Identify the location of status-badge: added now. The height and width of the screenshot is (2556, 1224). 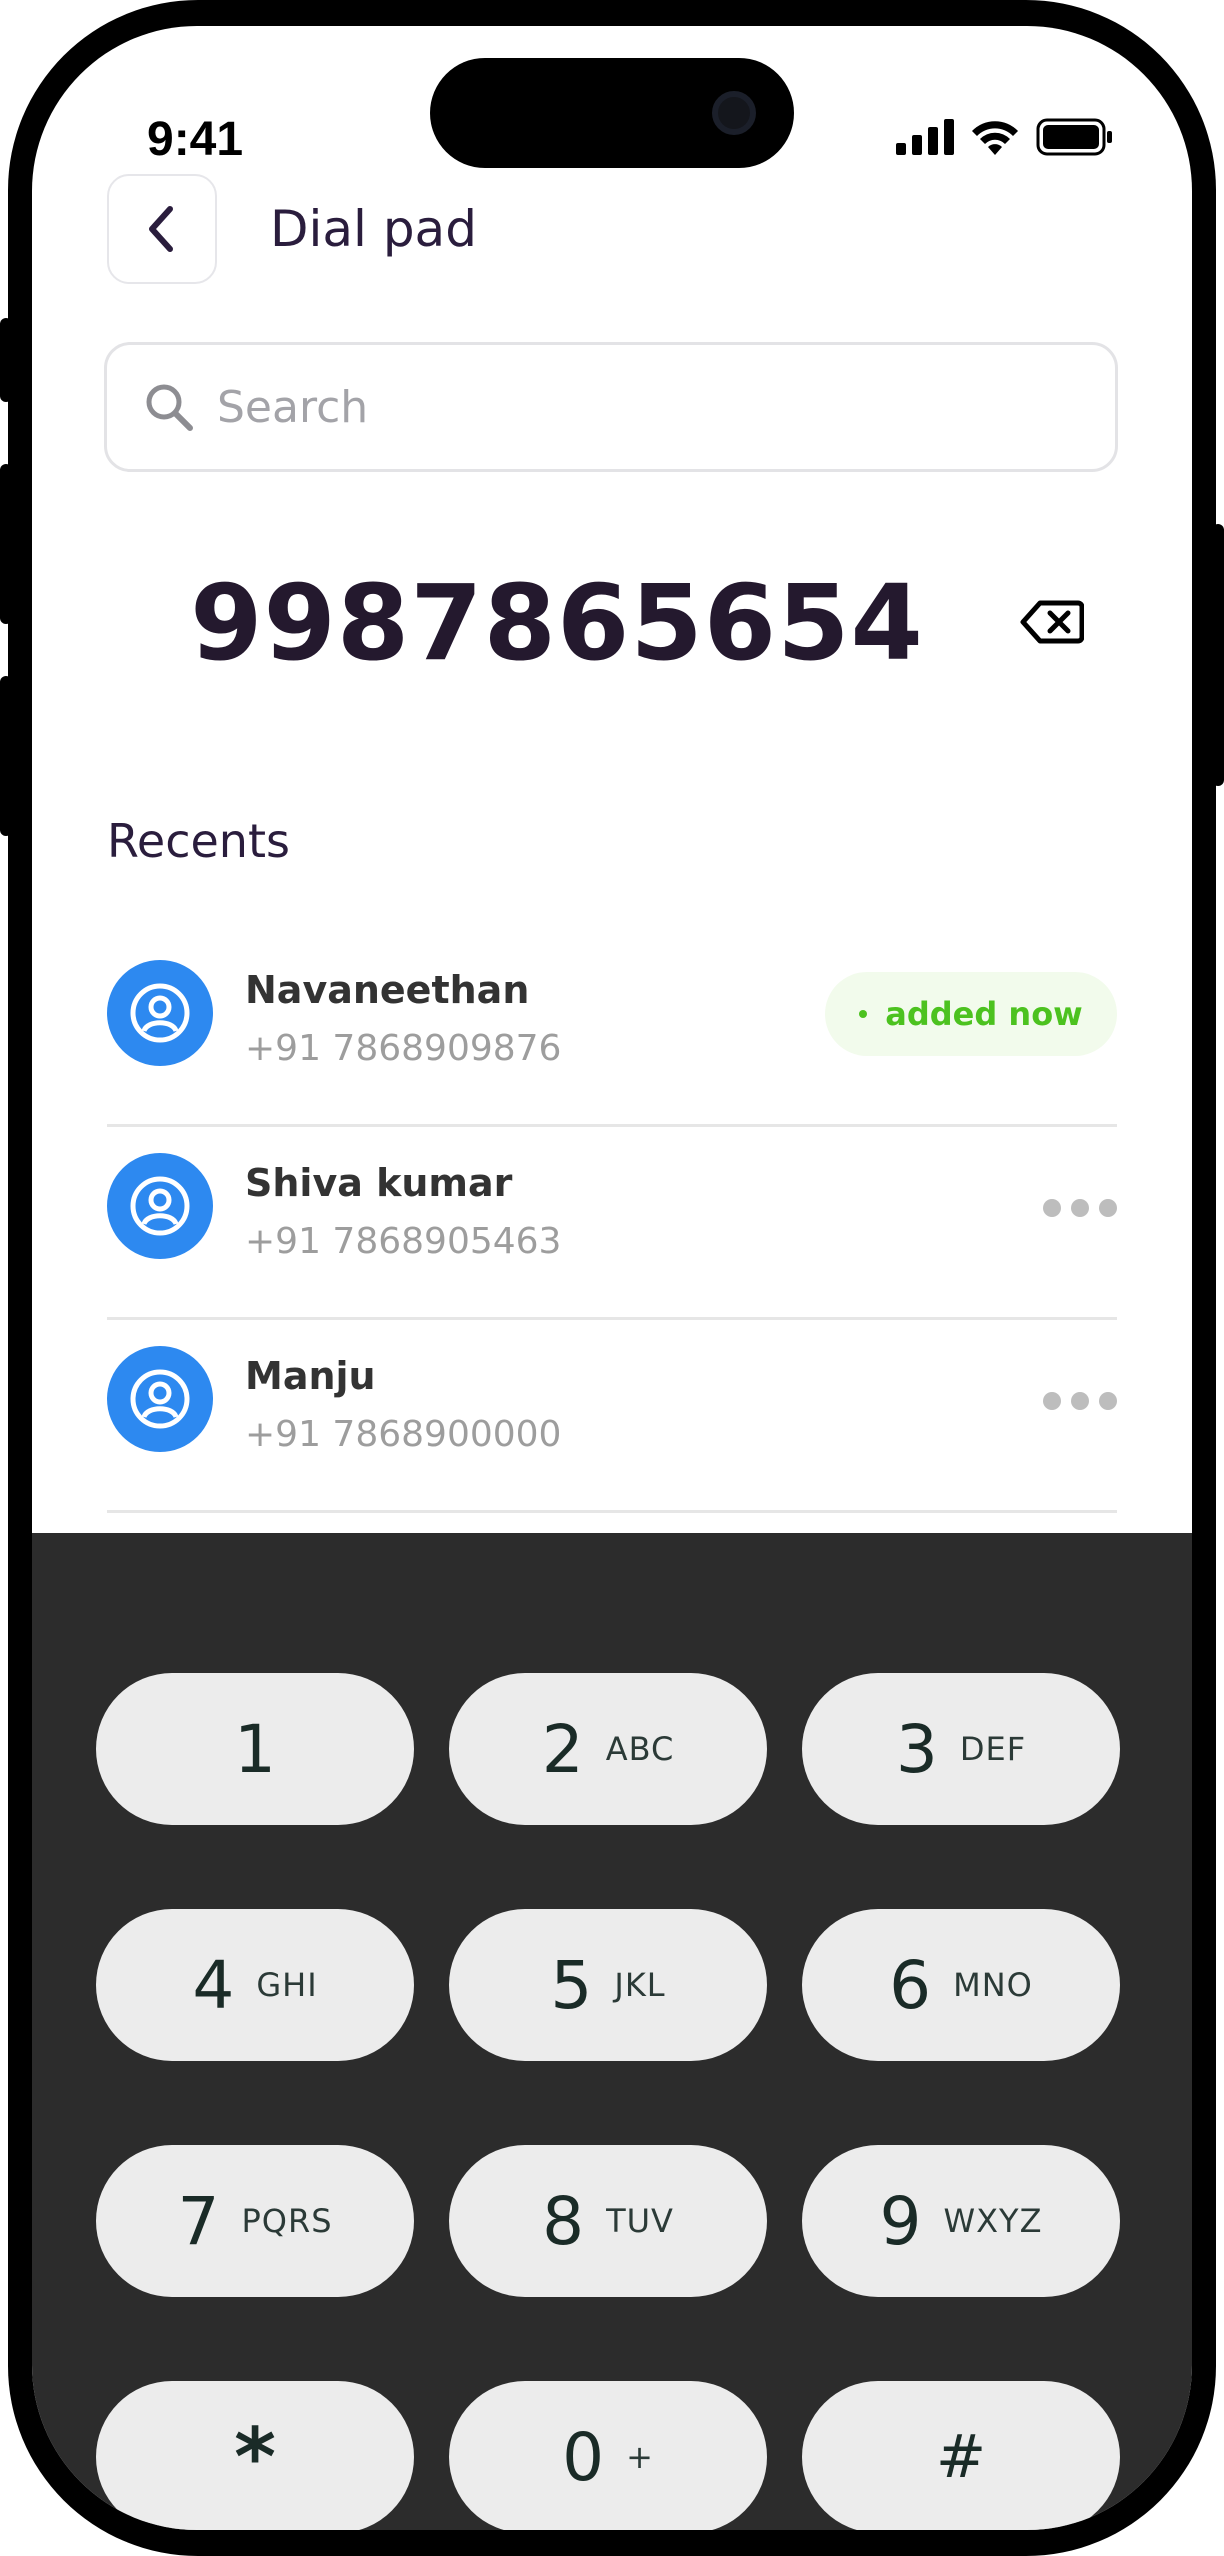
(971, 1014).